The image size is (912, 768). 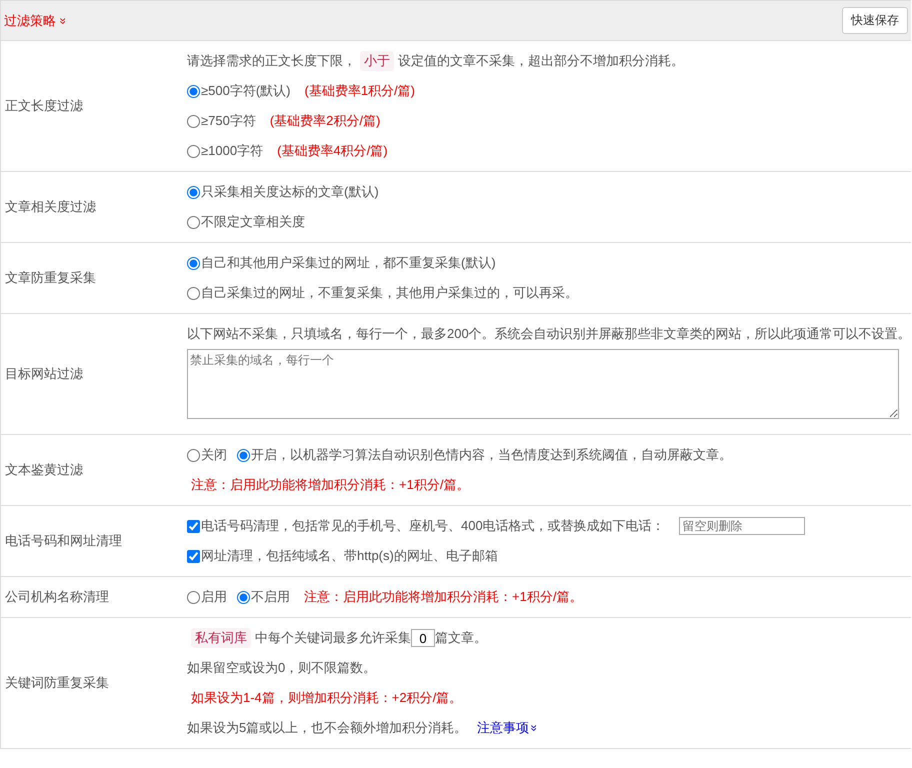 I want to click on description-text: 如果留空或设为0，则不限篇数。, so click(x=281, y=668).